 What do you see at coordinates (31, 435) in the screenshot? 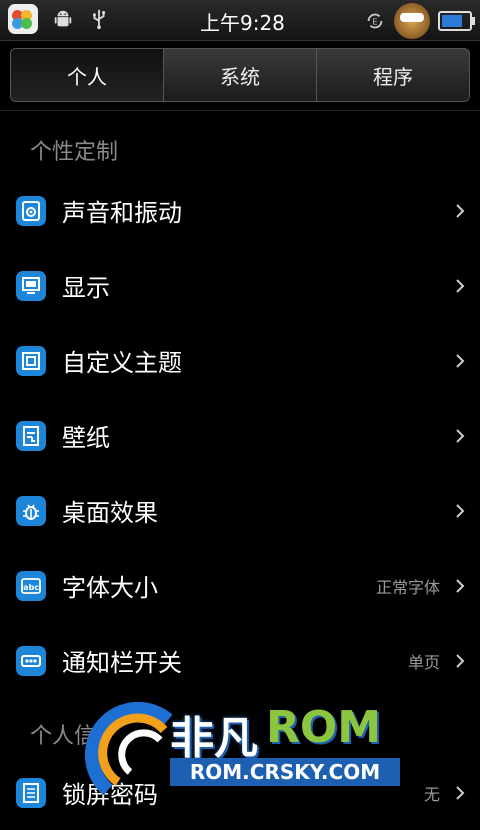
I see `wallpaper-icon` at bounding box center [31, 435].